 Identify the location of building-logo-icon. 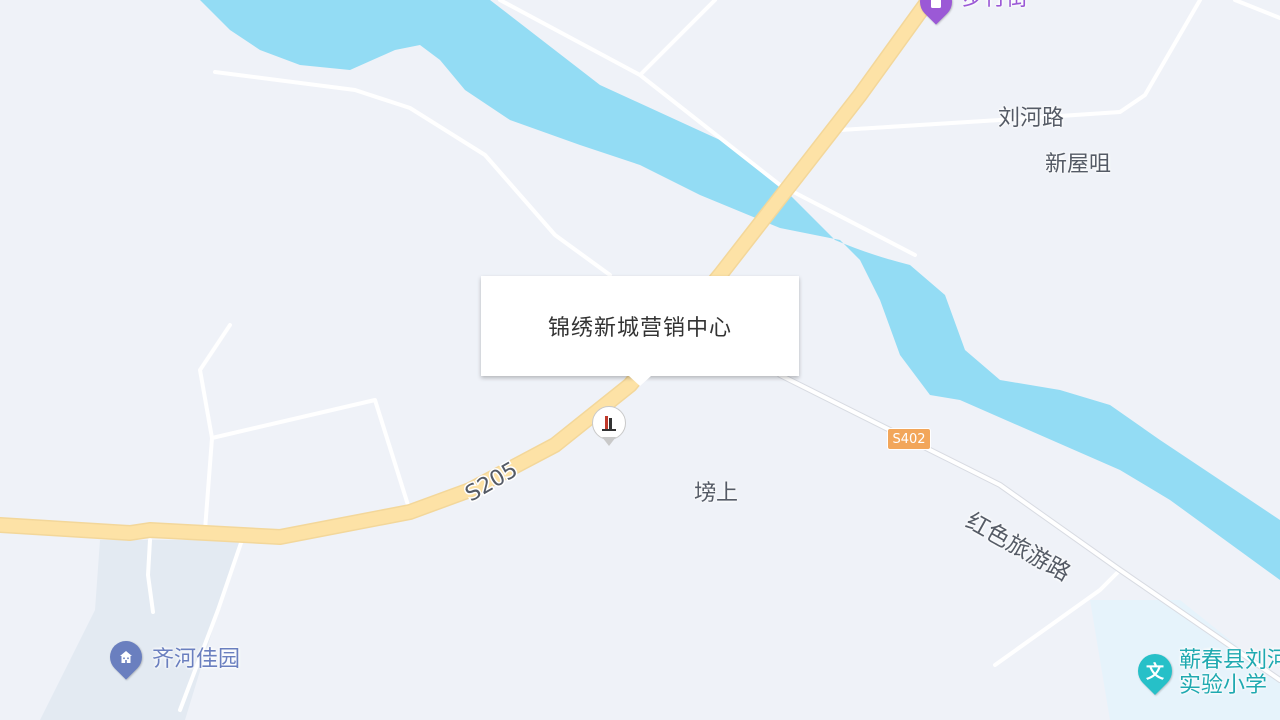
(609, 423).